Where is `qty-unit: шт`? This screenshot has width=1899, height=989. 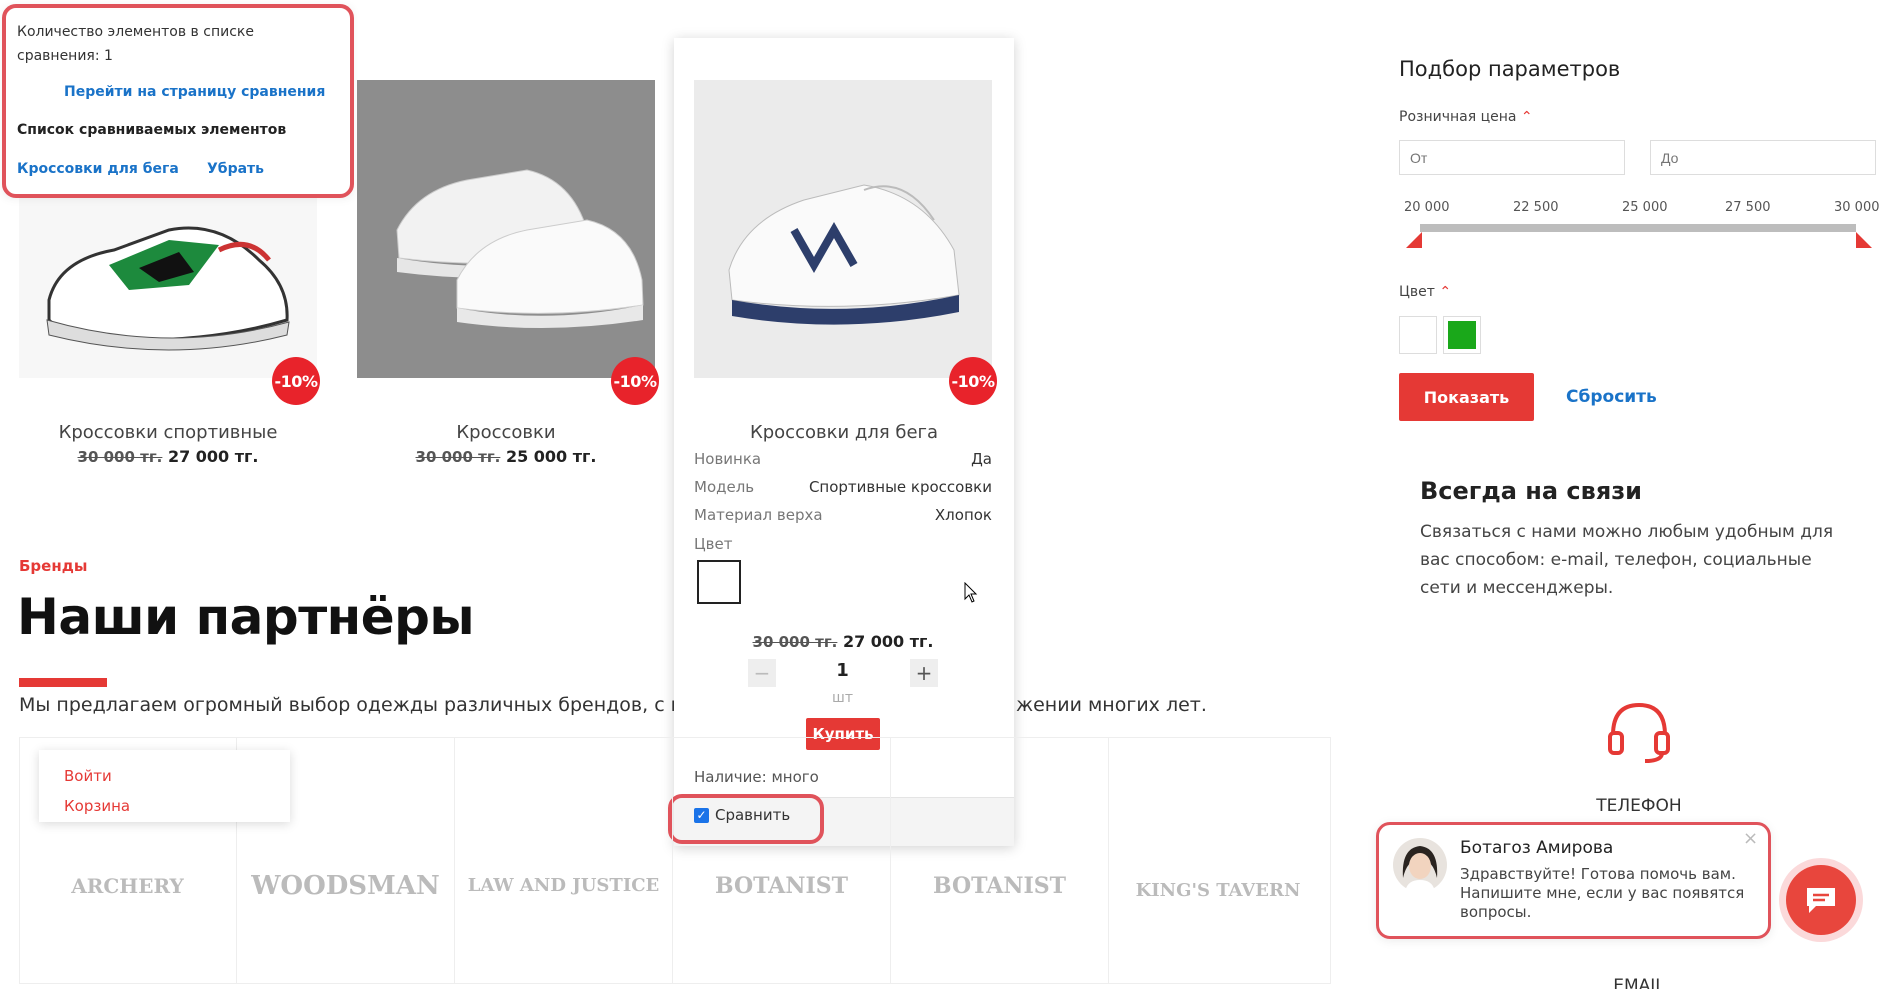 qty-unit: шт is located at coordinates (842, 698).